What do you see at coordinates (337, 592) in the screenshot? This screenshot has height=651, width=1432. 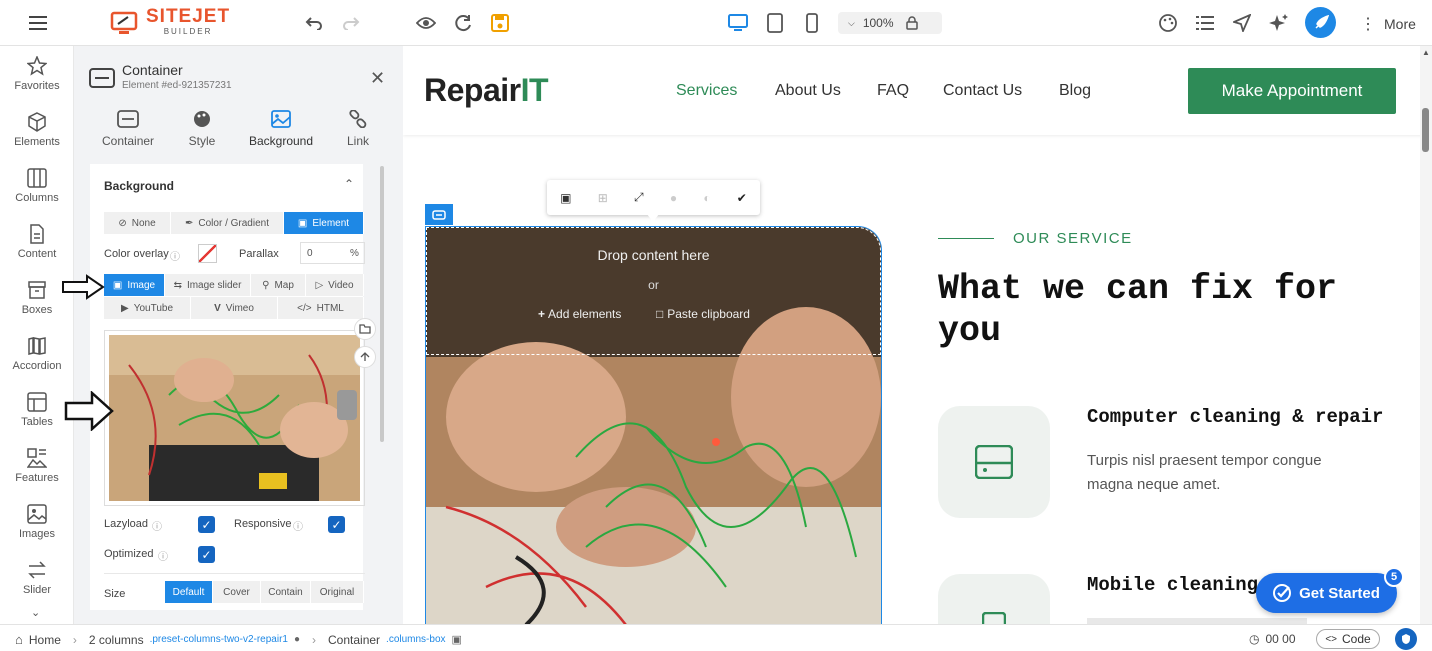 I see `size-original-button: Original` at bounding box center [337, 592].